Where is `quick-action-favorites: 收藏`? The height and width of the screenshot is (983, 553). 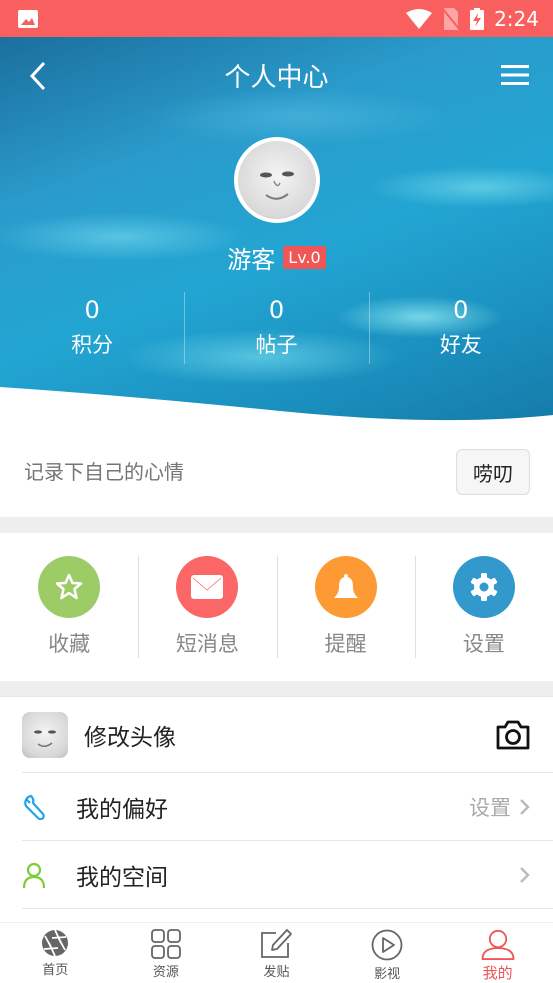 quick-action-favorites: 收藏 is located at coordinates (69, 607).